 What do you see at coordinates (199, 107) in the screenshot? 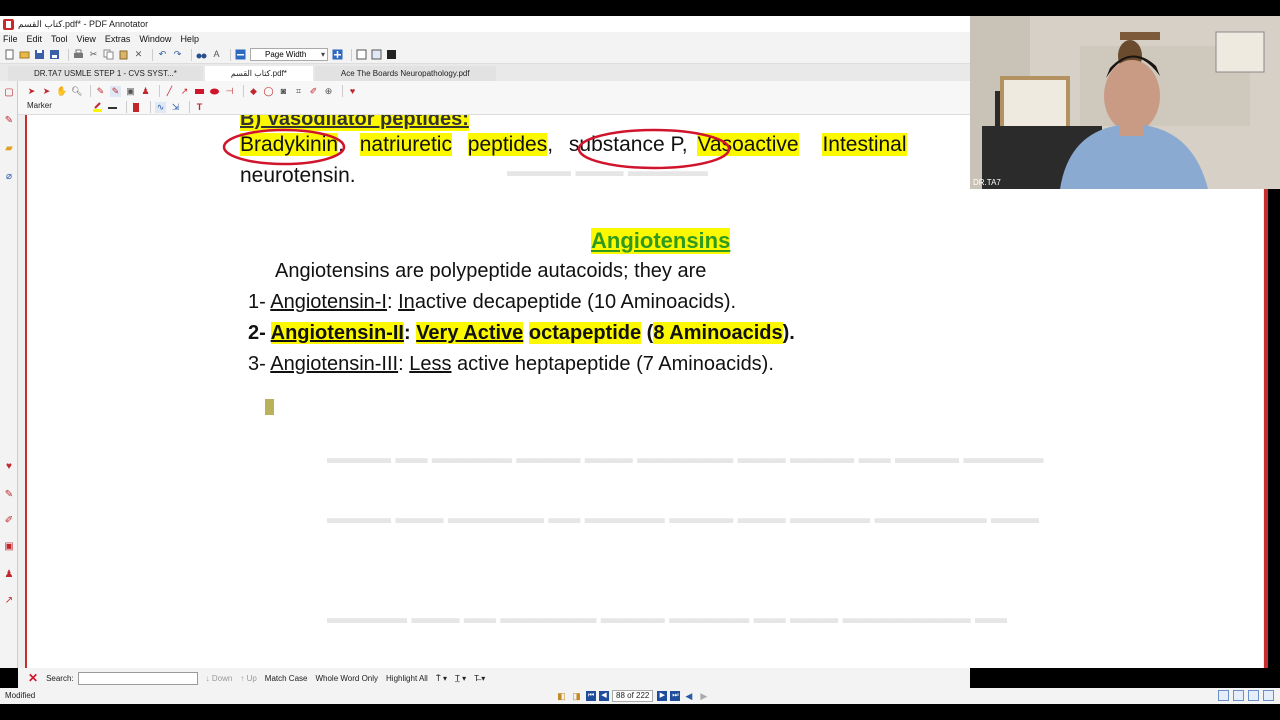
I see `text-color-icon: T` at bounding box center [199, 107].